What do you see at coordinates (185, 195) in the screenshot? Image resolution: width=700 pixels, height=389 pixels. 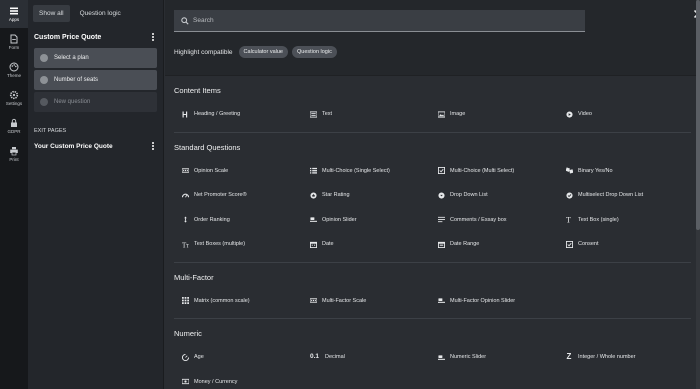 I see `gauge-icon` at bounding box center [185, 195].